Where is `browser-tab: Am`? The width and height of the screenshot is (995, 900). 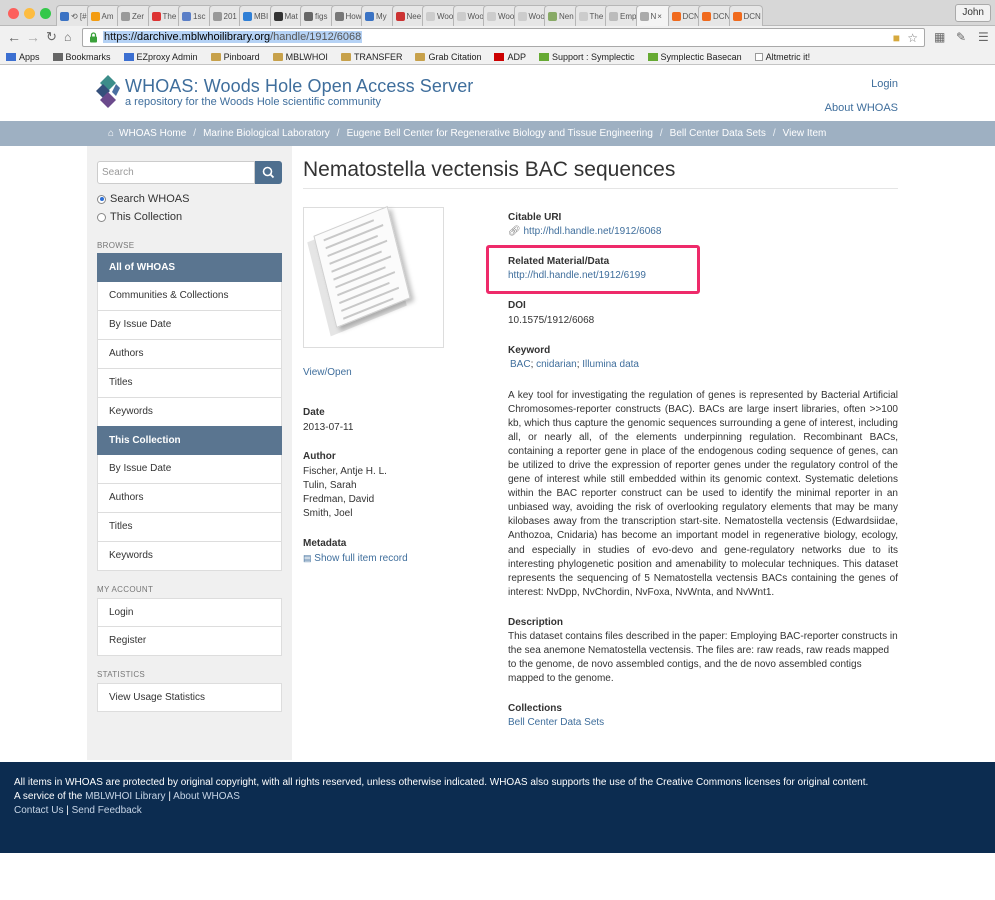 browser-tab: Am is located at coordinates (103, 15).